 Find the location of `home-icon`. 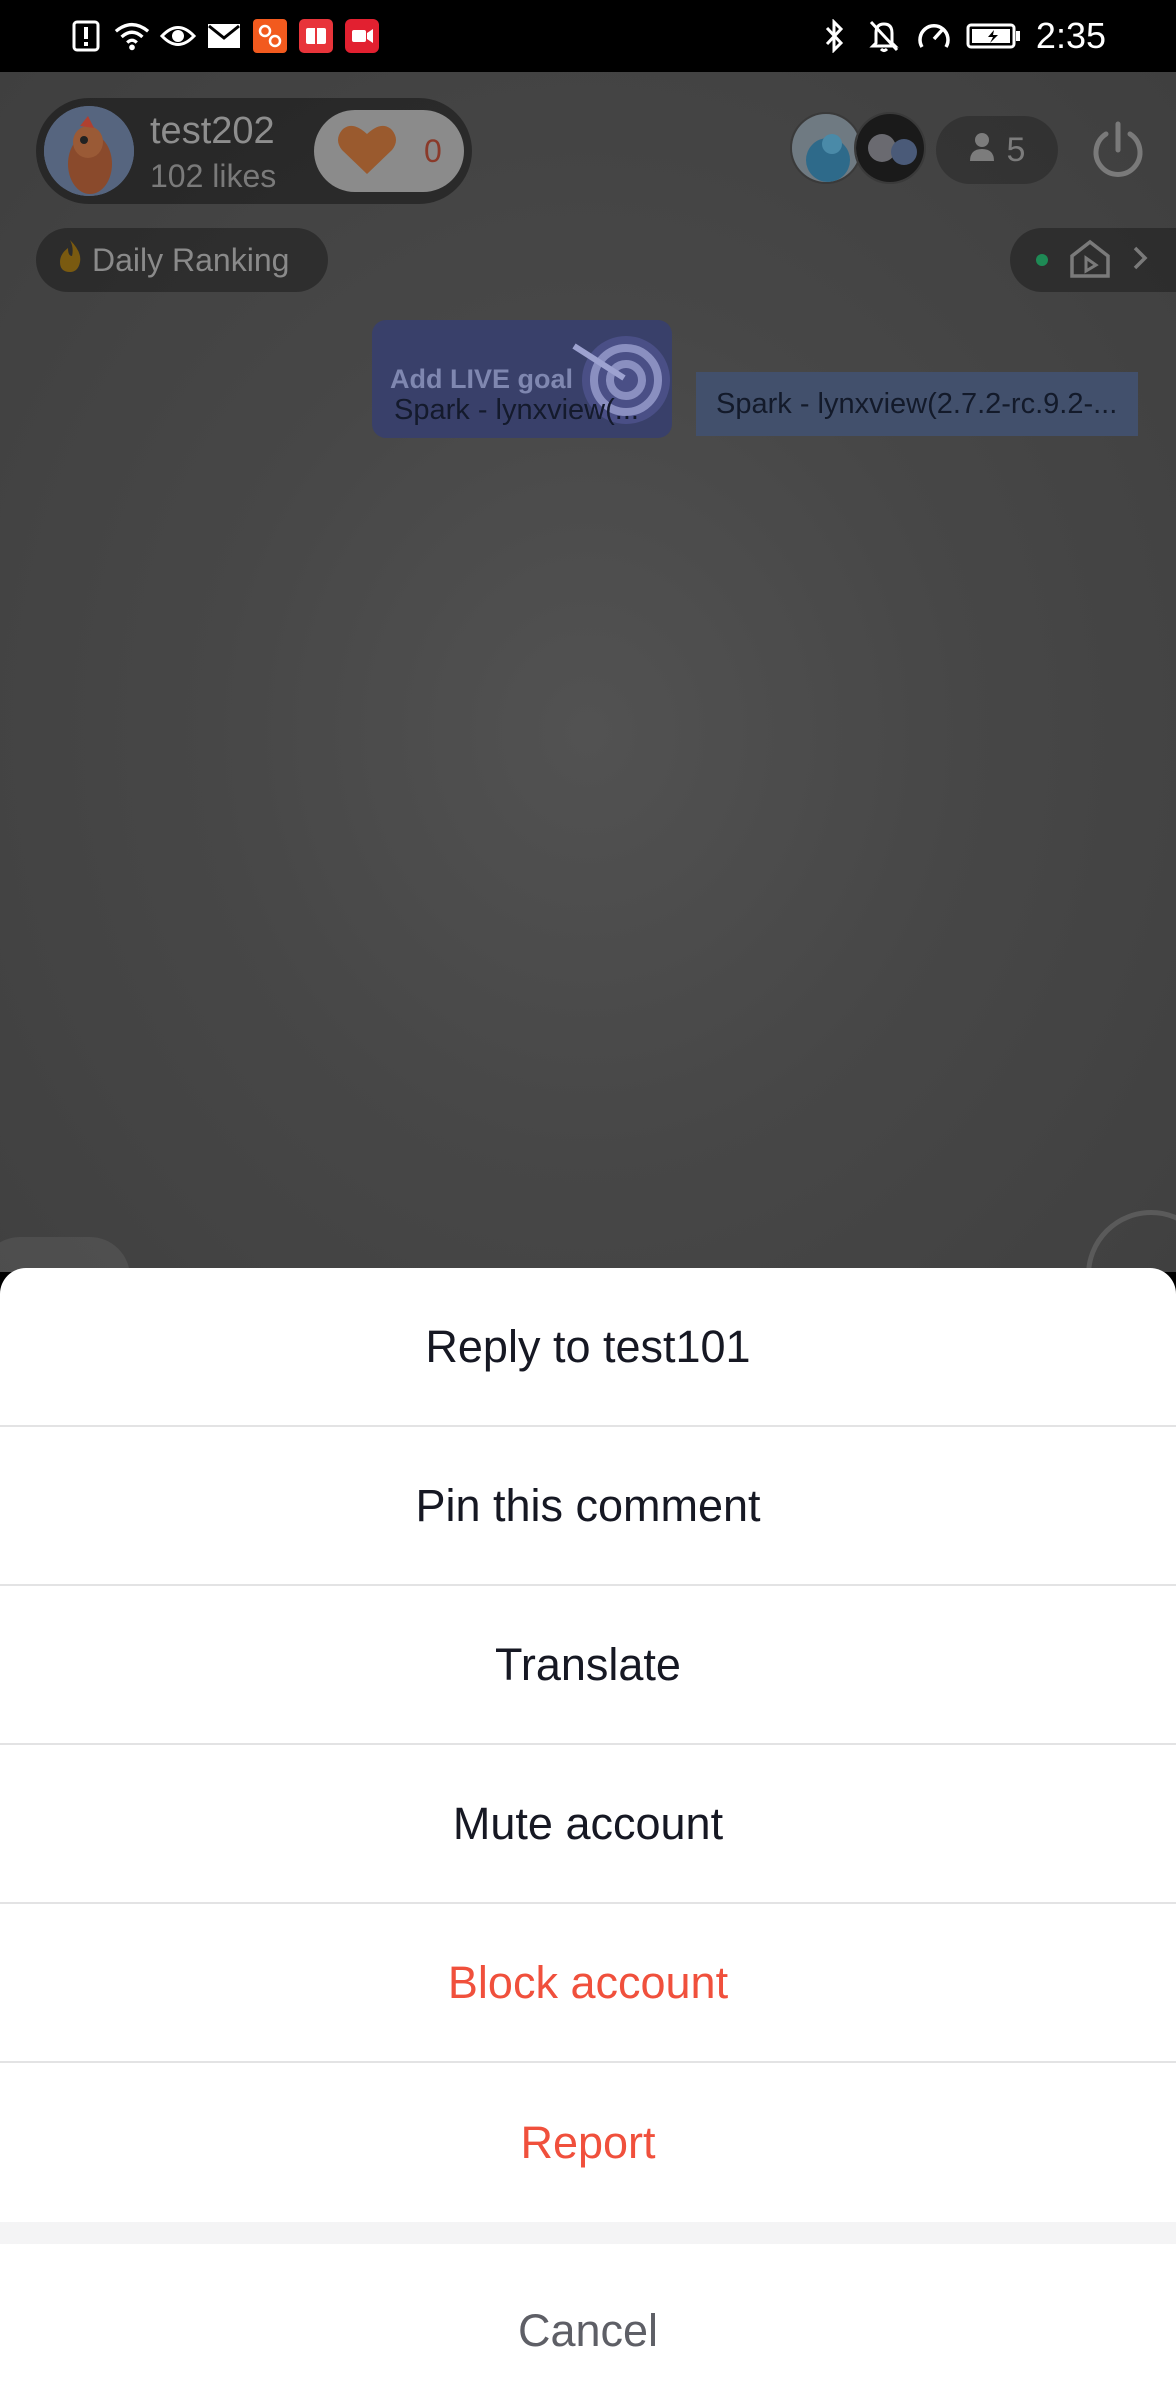

home-icon is located at coordinates (1090, 260).